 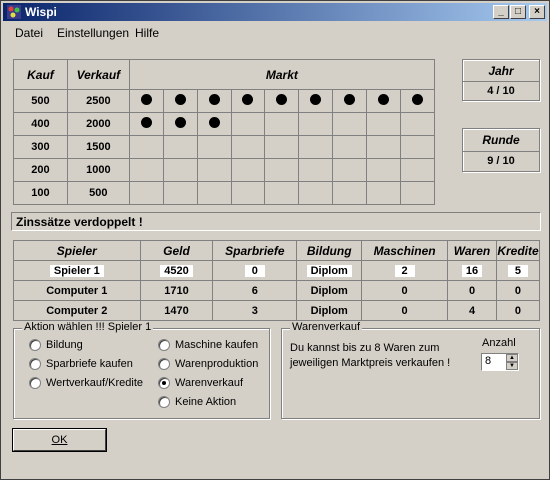 What do you see at coordinates (405, 250) in the screenshot?
I see `player-header-maschinen: Maschinen` at bounding box center [405, 250].